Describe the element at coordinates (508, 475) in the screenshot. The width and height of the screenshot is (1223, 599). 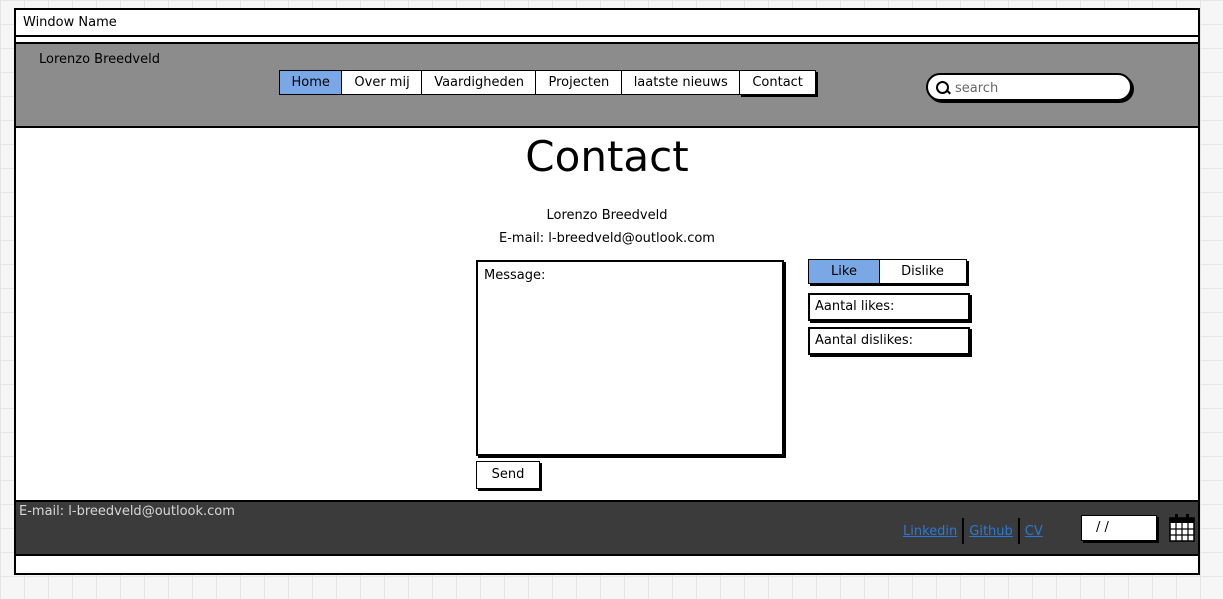
I see `send-button: Send` at that location.